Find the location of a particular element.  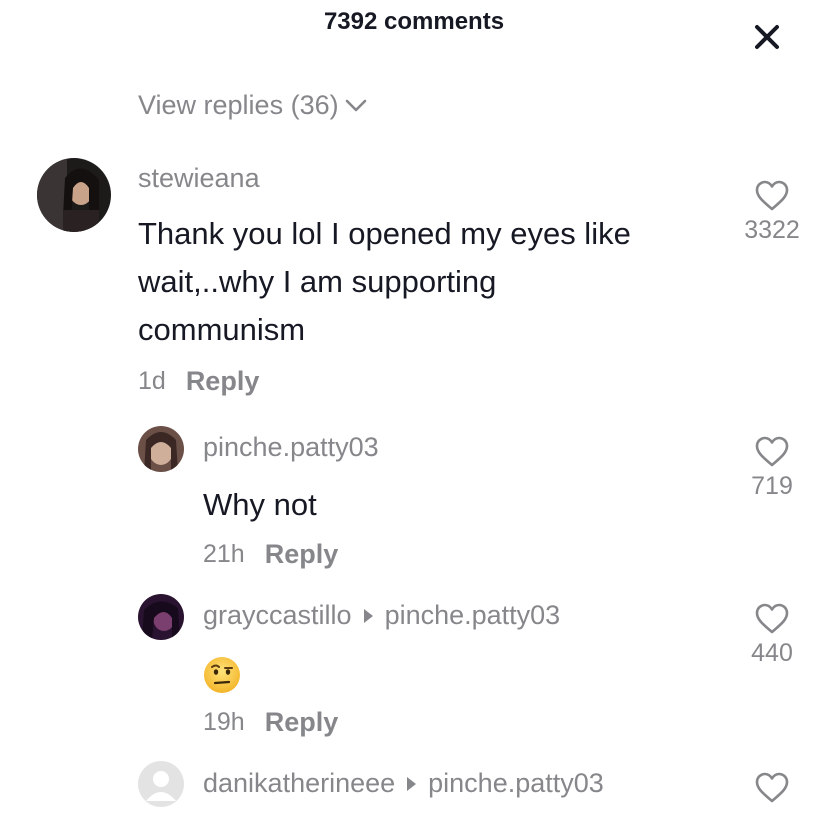

reply-username: danikatherineee is located at coordinates (299, 783).